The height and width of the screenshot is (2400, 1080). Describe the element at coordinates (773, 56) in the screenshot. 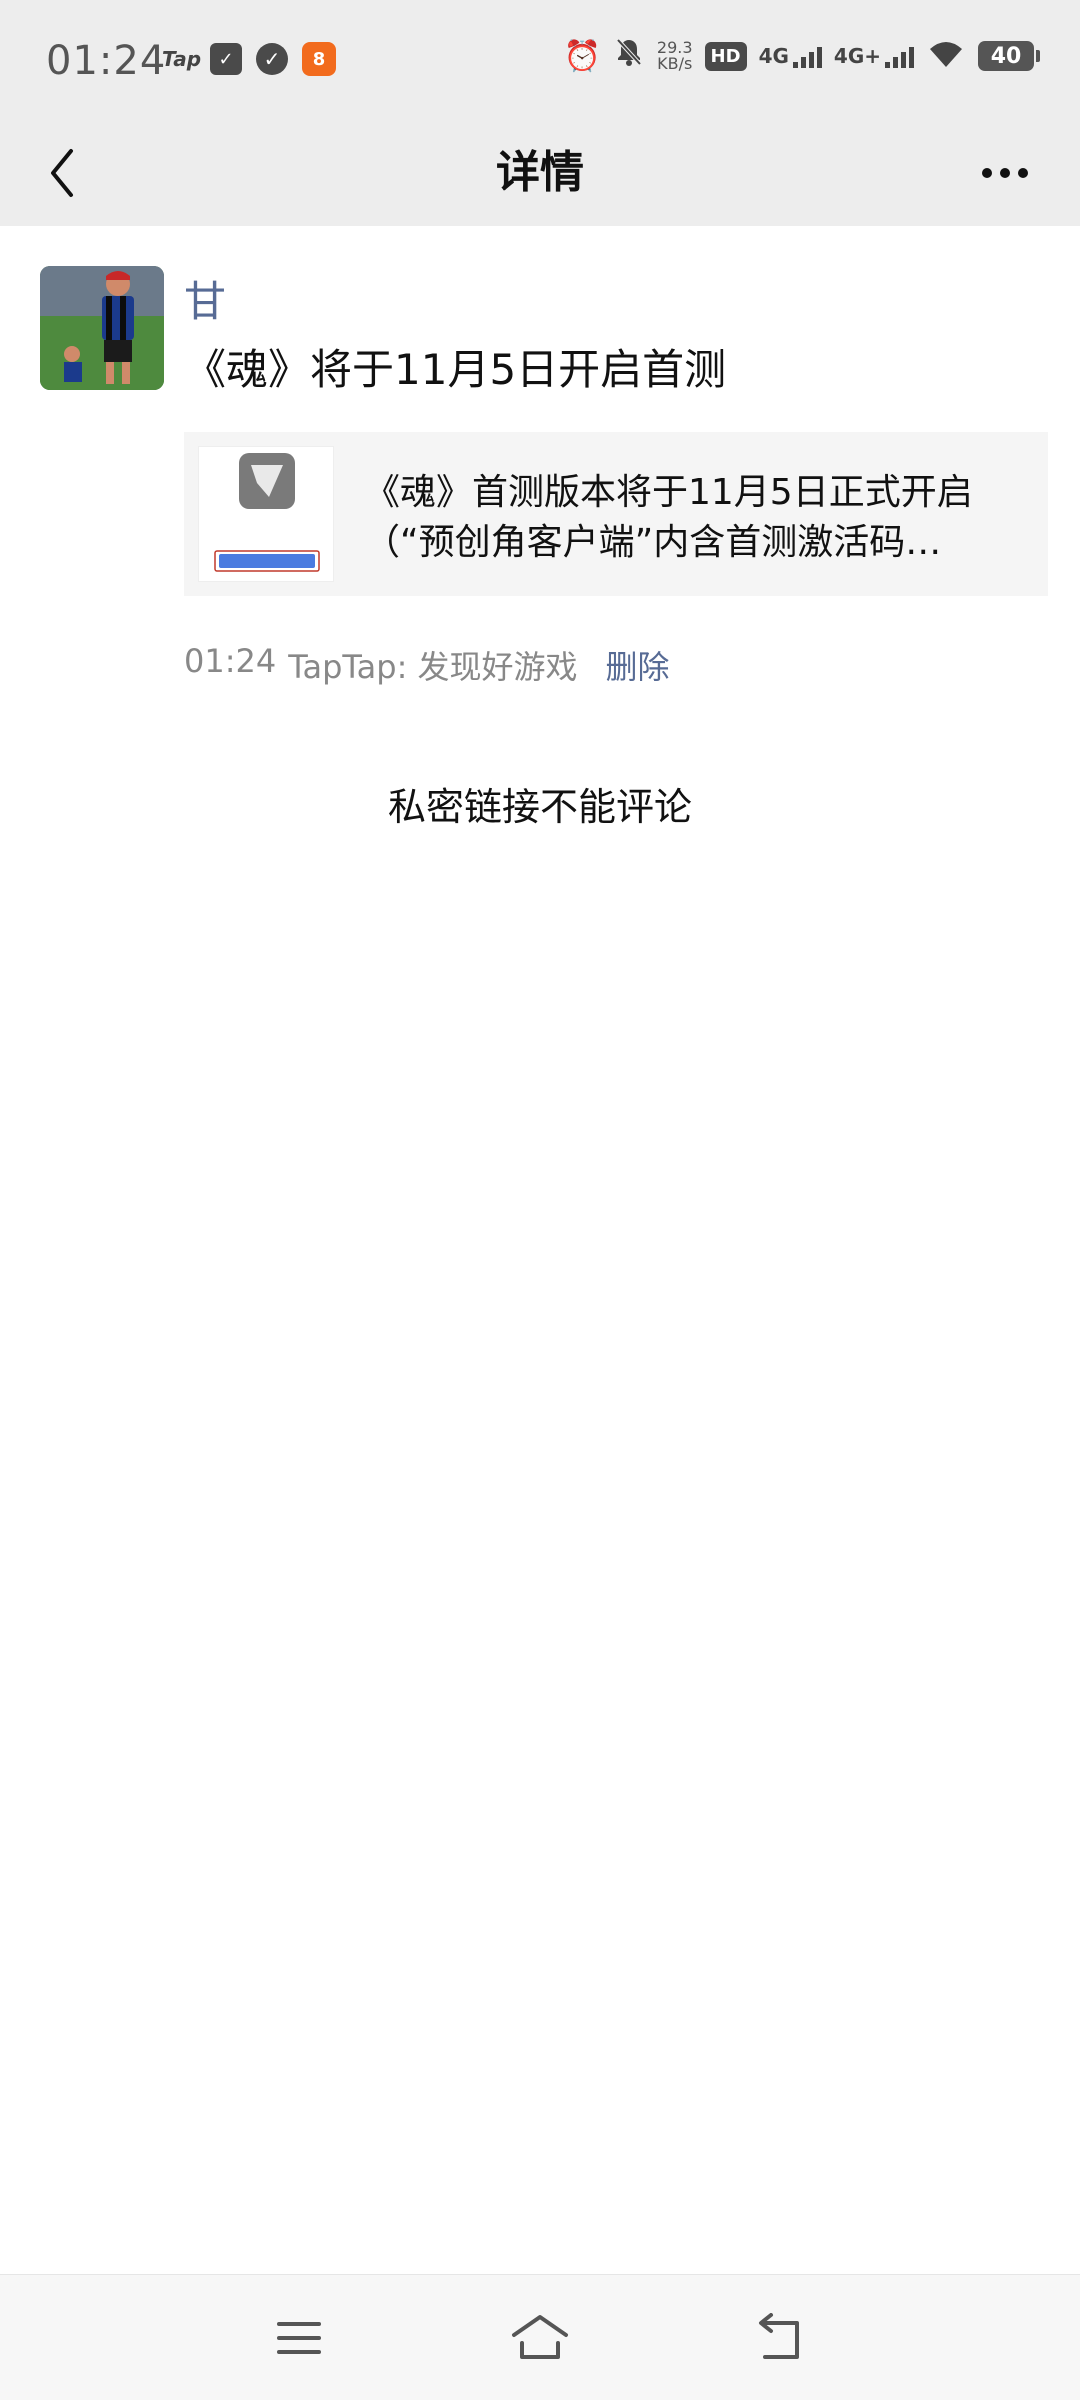

I see `network-type-1: 4G` at that location.